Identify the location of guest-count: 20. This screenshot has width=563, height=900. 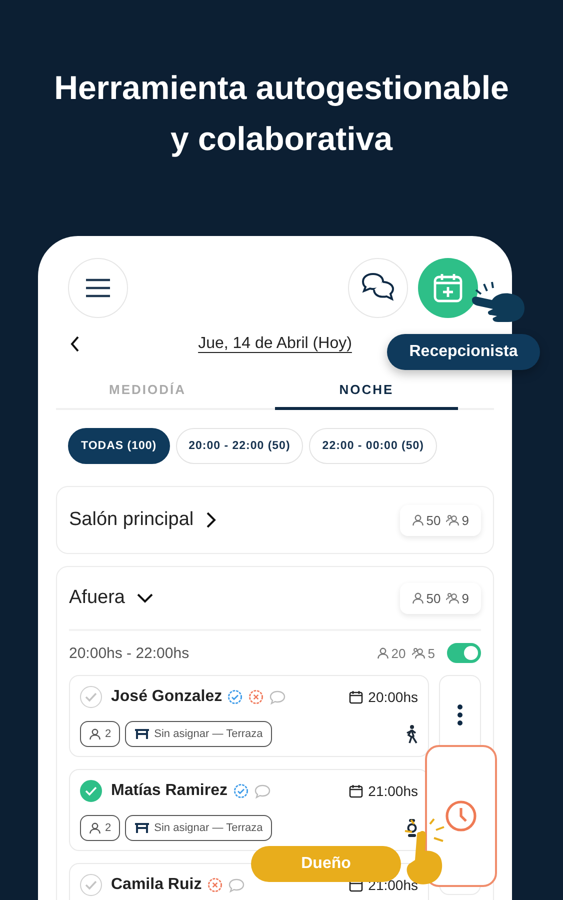
(398, 653).